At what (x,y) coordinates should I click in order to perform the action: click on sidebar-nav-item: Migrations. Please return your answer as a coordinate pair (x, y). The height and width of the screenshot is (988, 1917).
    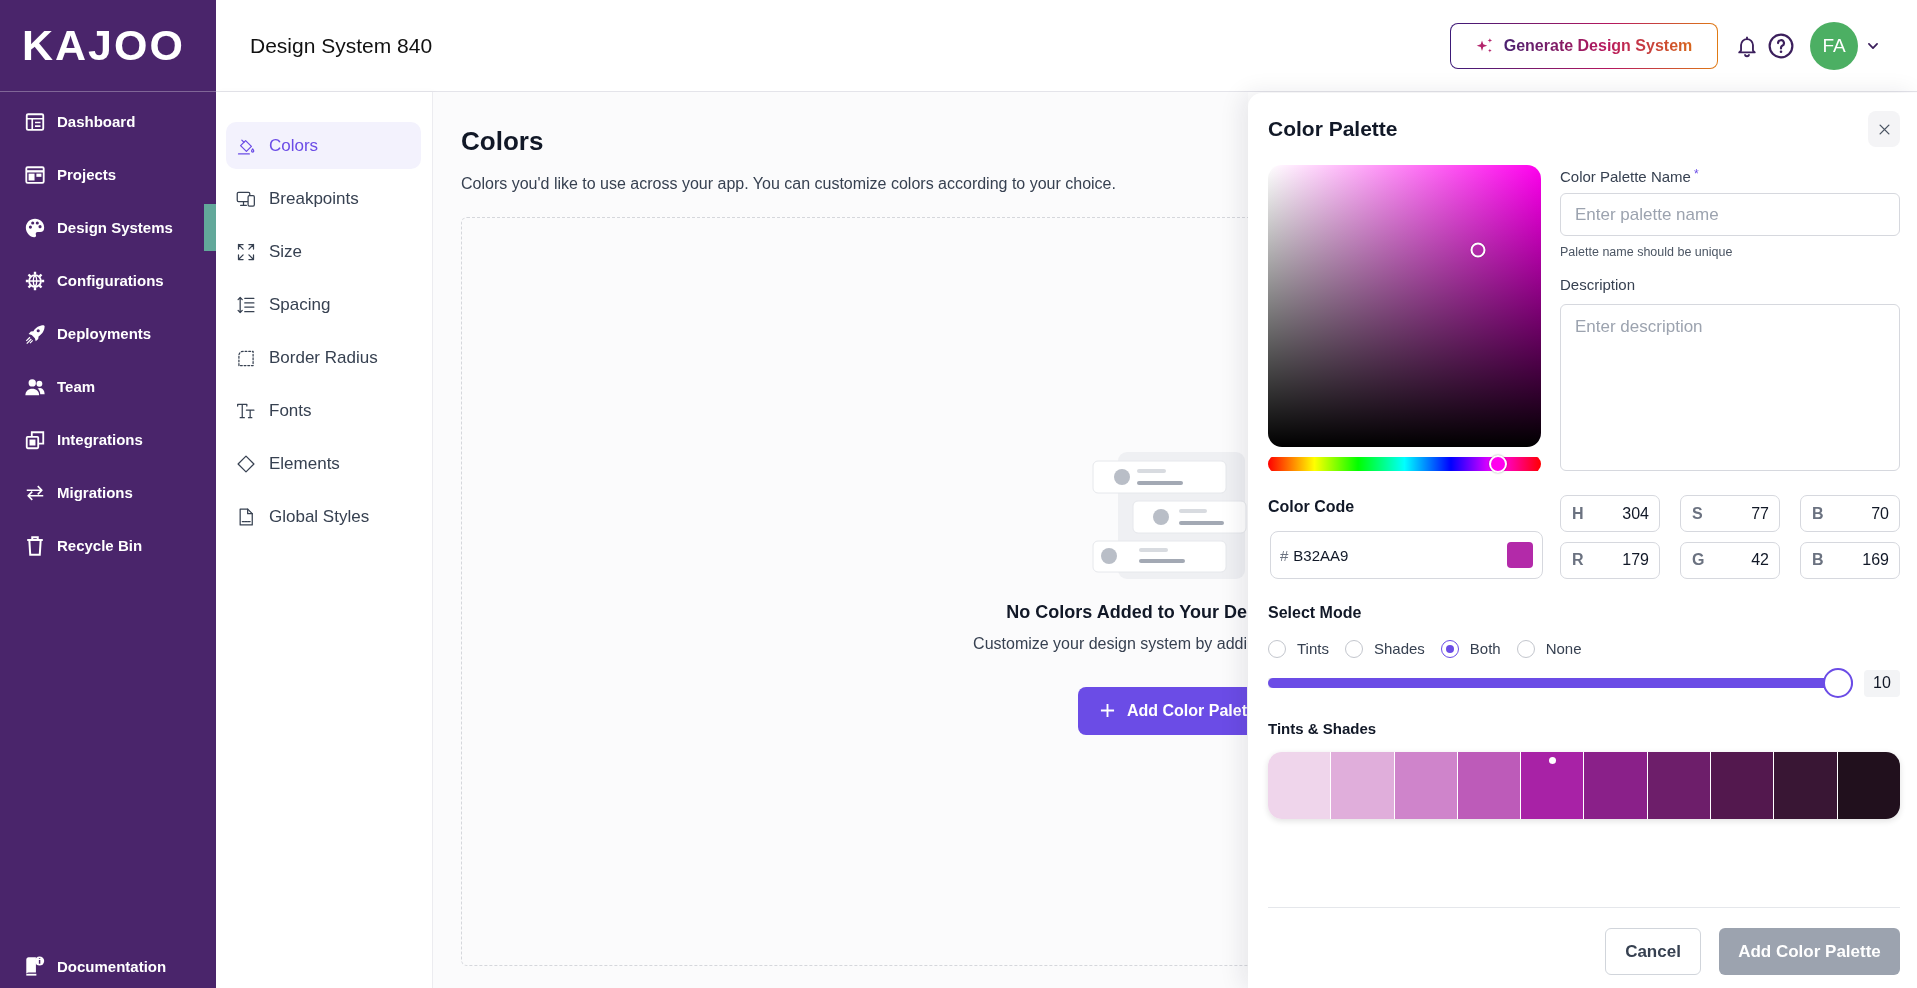
    Looking at the image, I should click on (108, 492).